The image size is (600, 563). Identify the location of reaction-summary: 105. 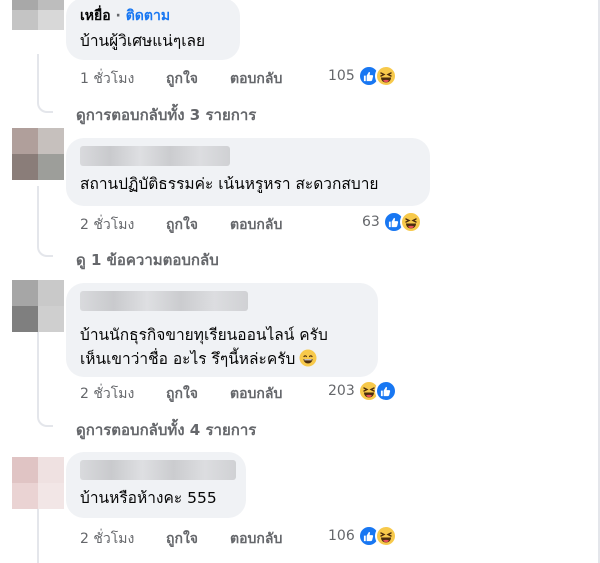
(362, 76).